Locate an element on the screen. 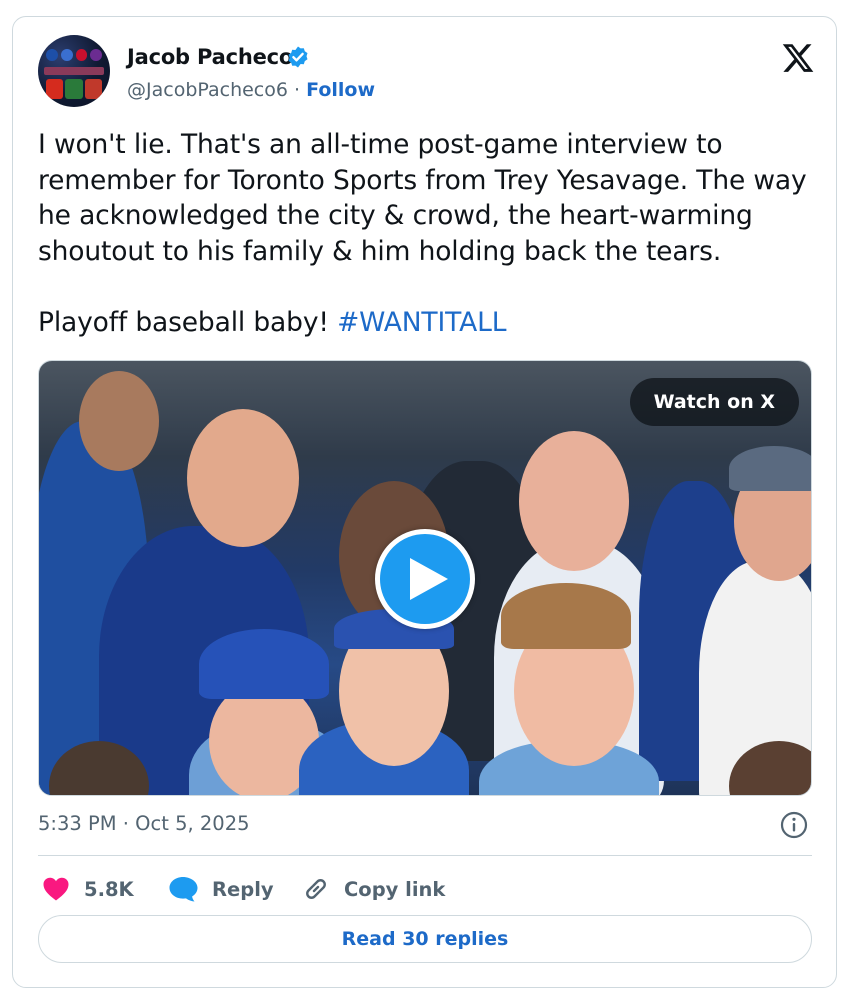  like-button: 5.8K is located at coordinates (88, 889).